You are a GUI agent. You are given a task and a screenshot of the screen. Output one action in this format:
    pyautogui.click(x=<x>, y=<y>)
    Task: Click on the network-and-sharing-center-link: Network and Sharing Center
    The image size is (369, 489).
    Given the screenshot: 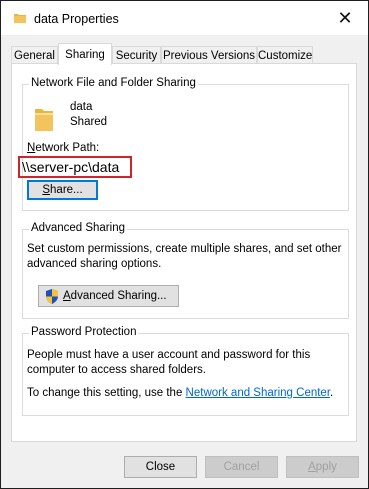 What is the action you would take?
    pyautogui.click(x=258, y=393)
    